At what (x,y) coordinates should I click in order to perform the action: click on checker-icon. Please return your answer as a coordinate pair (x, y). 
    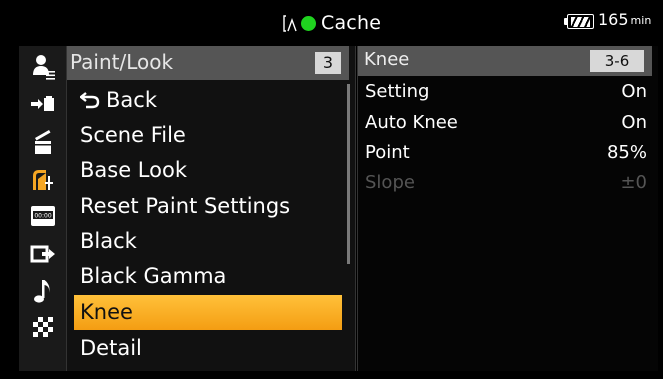
    Looking at the image, I should click on (42, 326).